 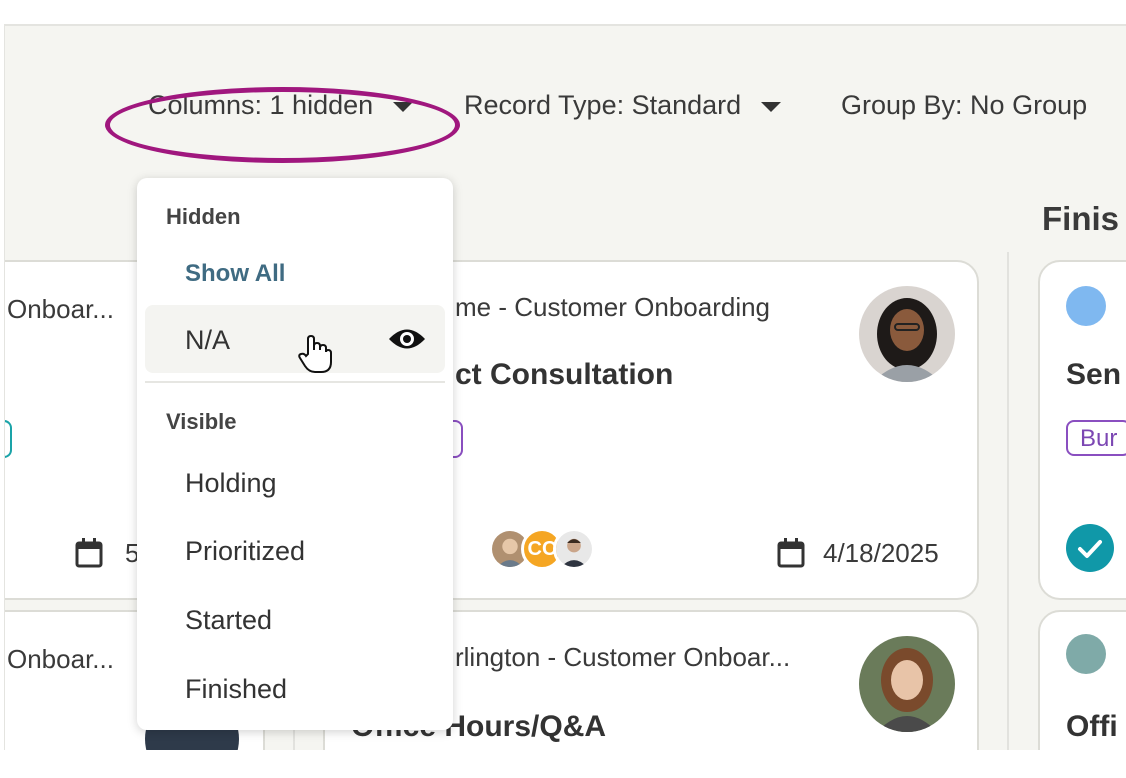 I want to click on column-divider, so click(x=1008, y=501).